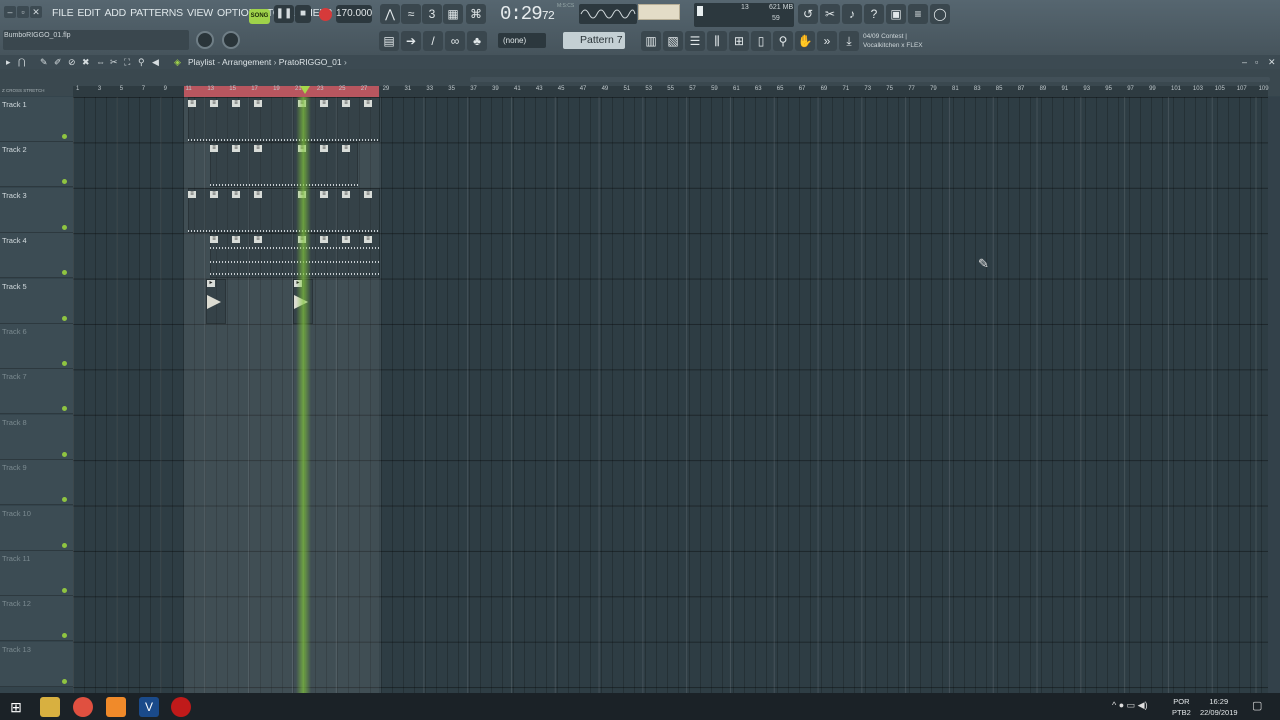 The height and width of the screenshot is (720, 1280). I want to click on track-name: Track 1, so click(14, 104).